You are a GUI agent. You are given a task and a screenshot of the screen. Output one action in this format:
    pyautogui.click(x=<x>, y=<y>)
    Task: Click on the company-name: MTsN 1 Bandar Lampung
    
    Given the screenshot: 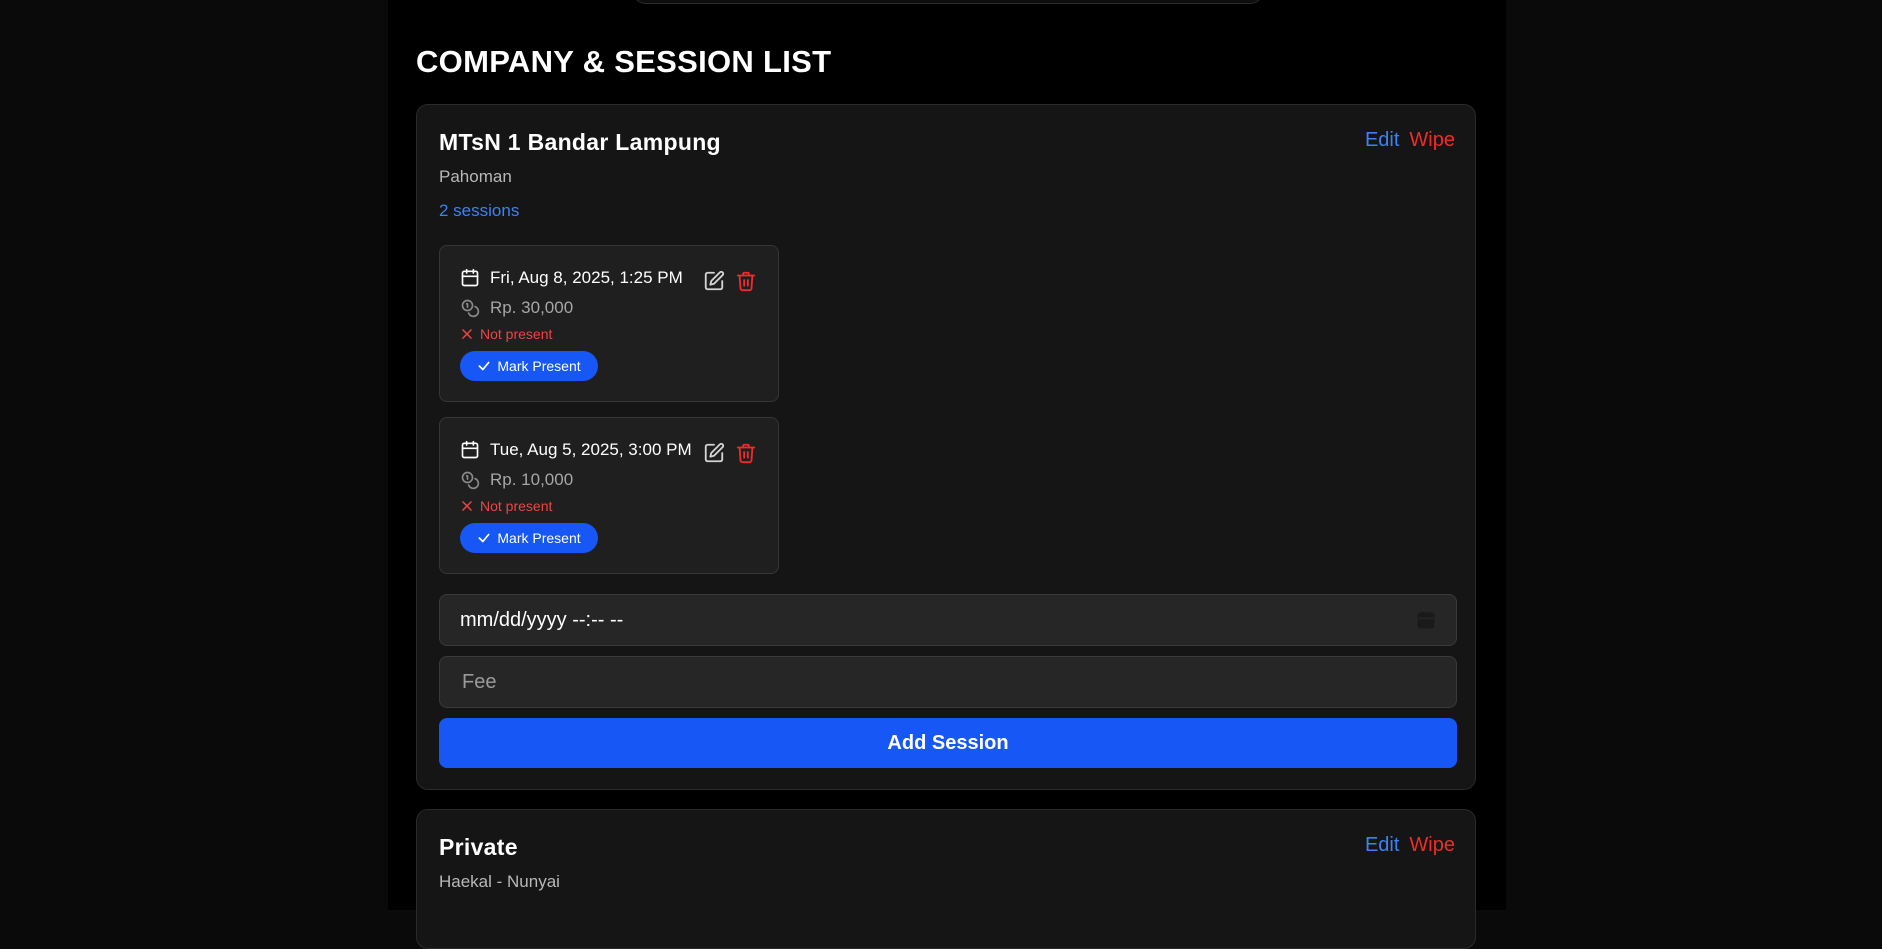 What is the action you would take?
    pyautogui.click(x=580, y=142)
    